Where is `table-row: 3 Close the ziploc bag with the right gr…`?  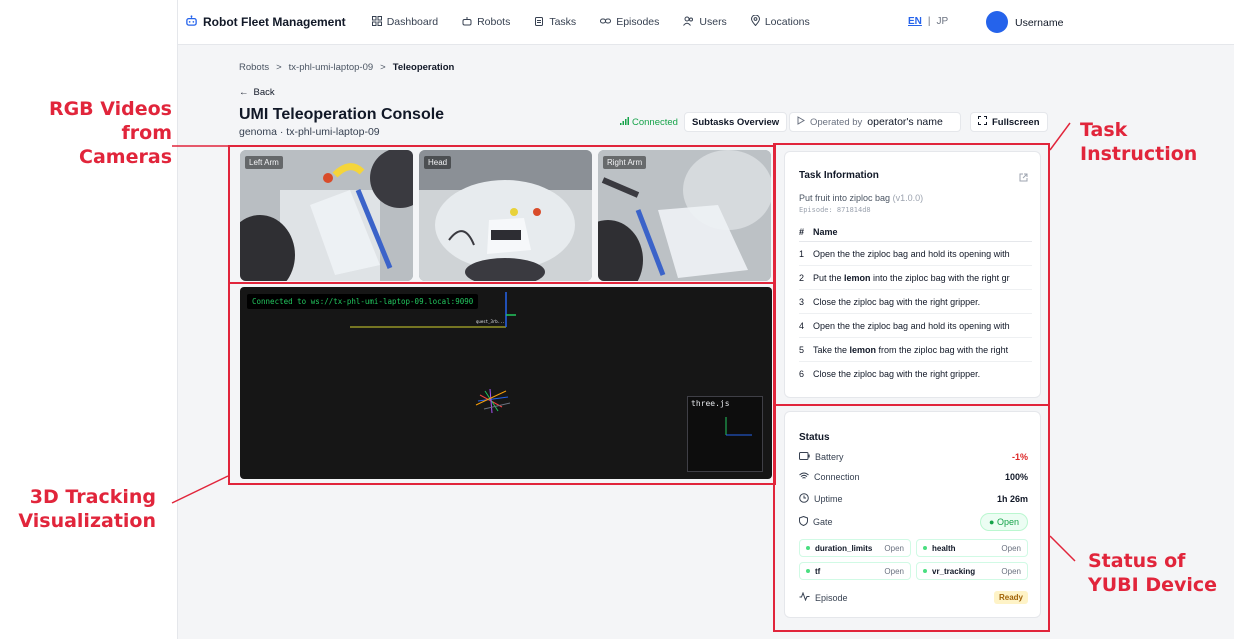
table-row: 3 Close the ziploc bag with the right gr… is located at coordinates (915, 302).